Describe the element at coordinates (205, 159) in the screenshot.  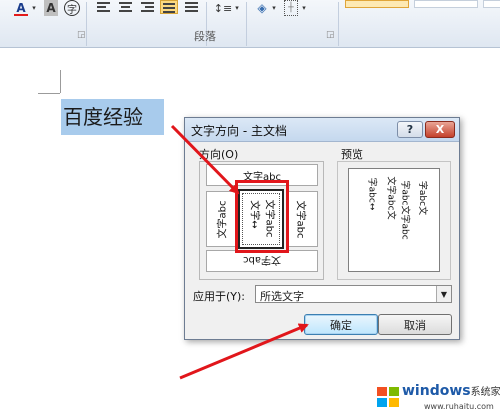
I see `arrow-to-orientation` at that location.